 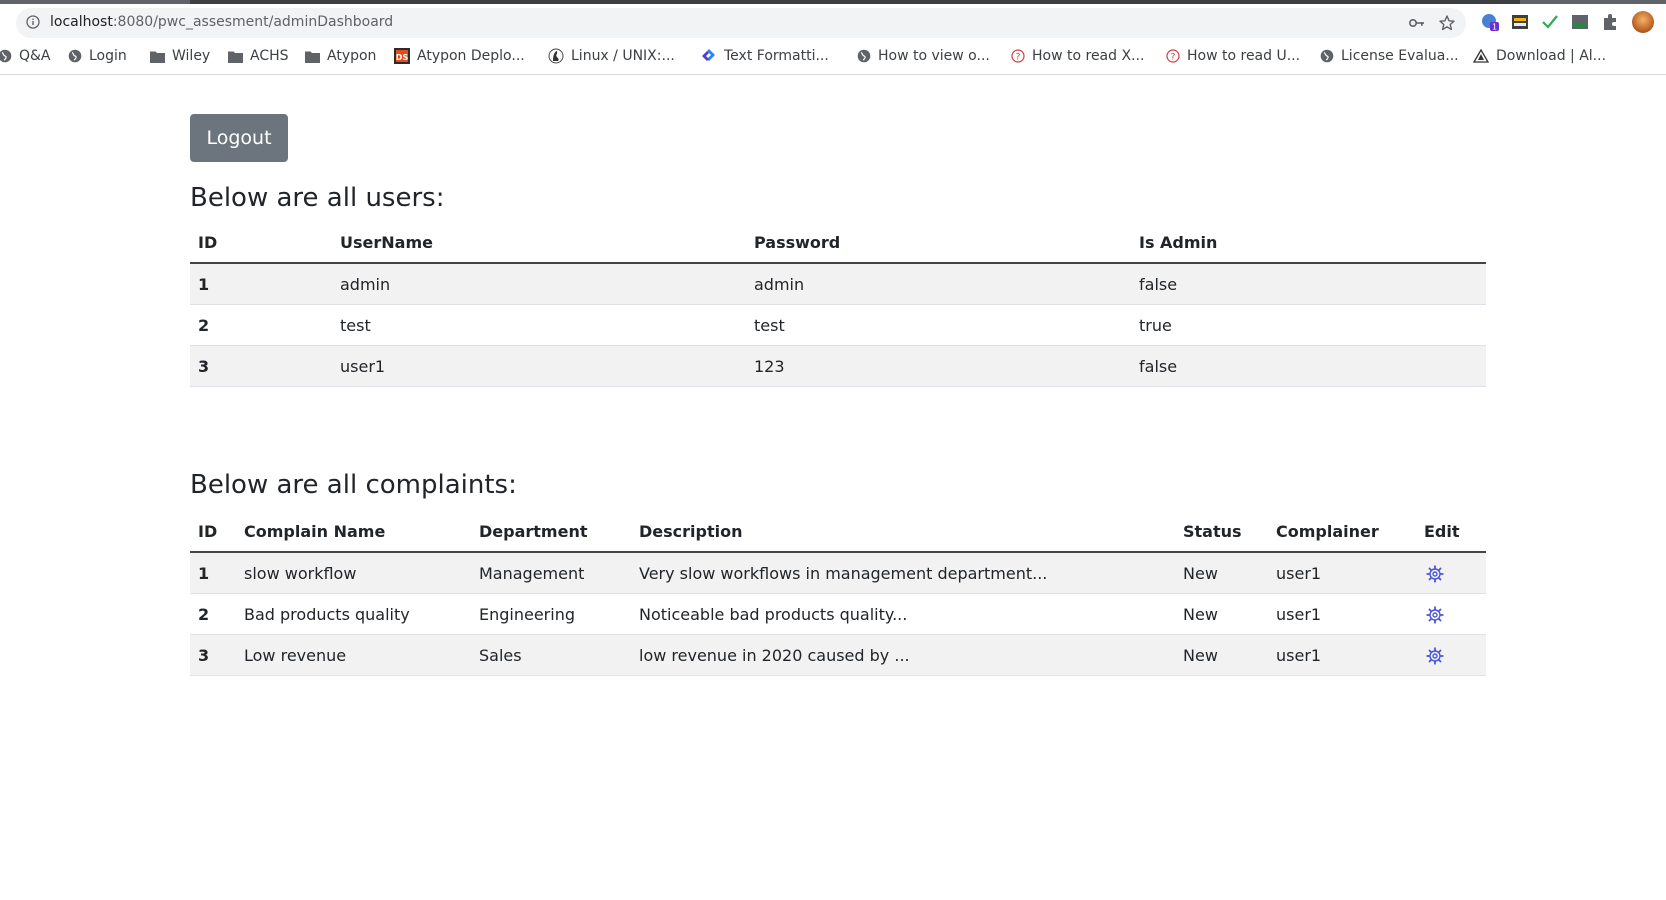 What do you see at coordinates (938, 243) in the screenshot?
I see `column-header-password: Password` at bounding box center [938, 243].